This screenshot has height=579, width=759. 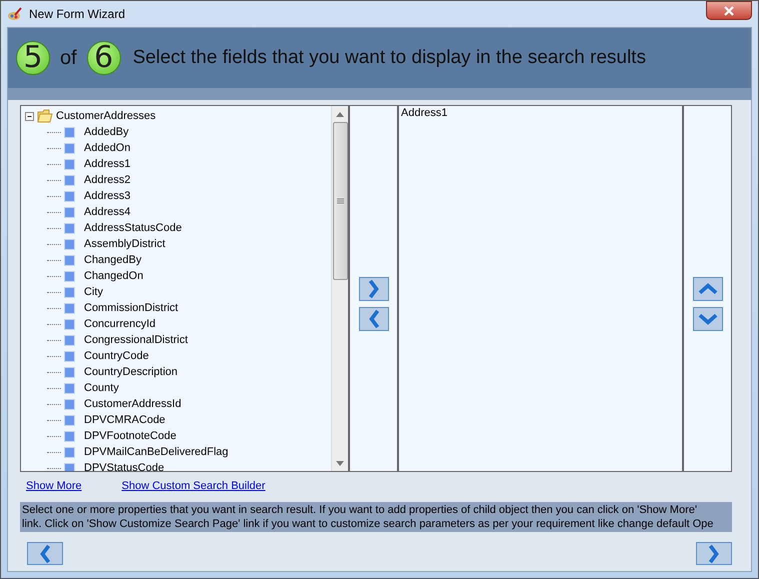 What do you see at coordinates (68, 58) in the screenshot?
I see `step-of-label: of` at bounding box center [68, 58].